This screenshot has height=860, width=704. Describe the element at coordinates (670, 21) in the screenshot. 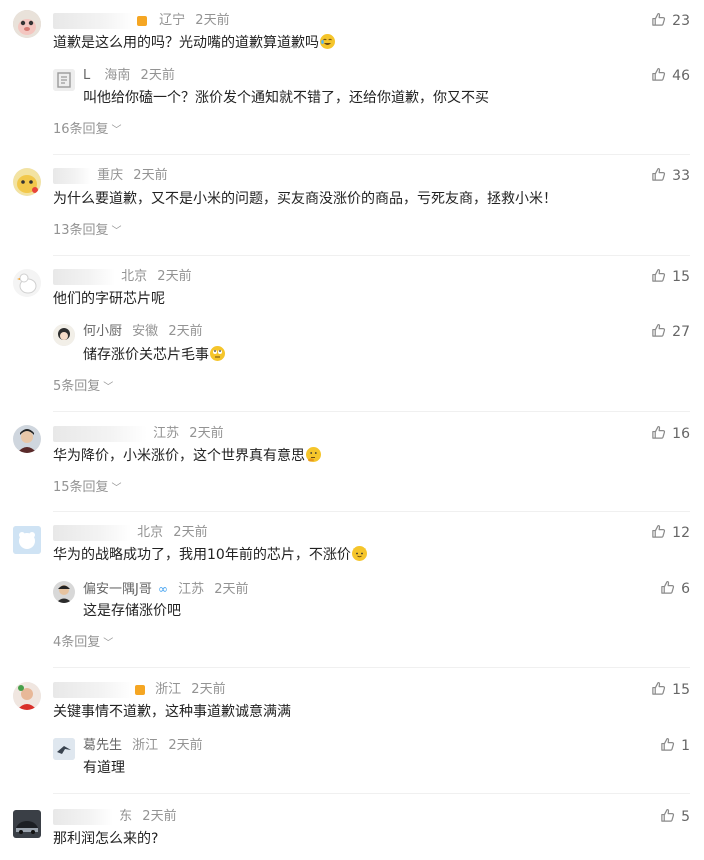

I see `like-button: 23` at that location.